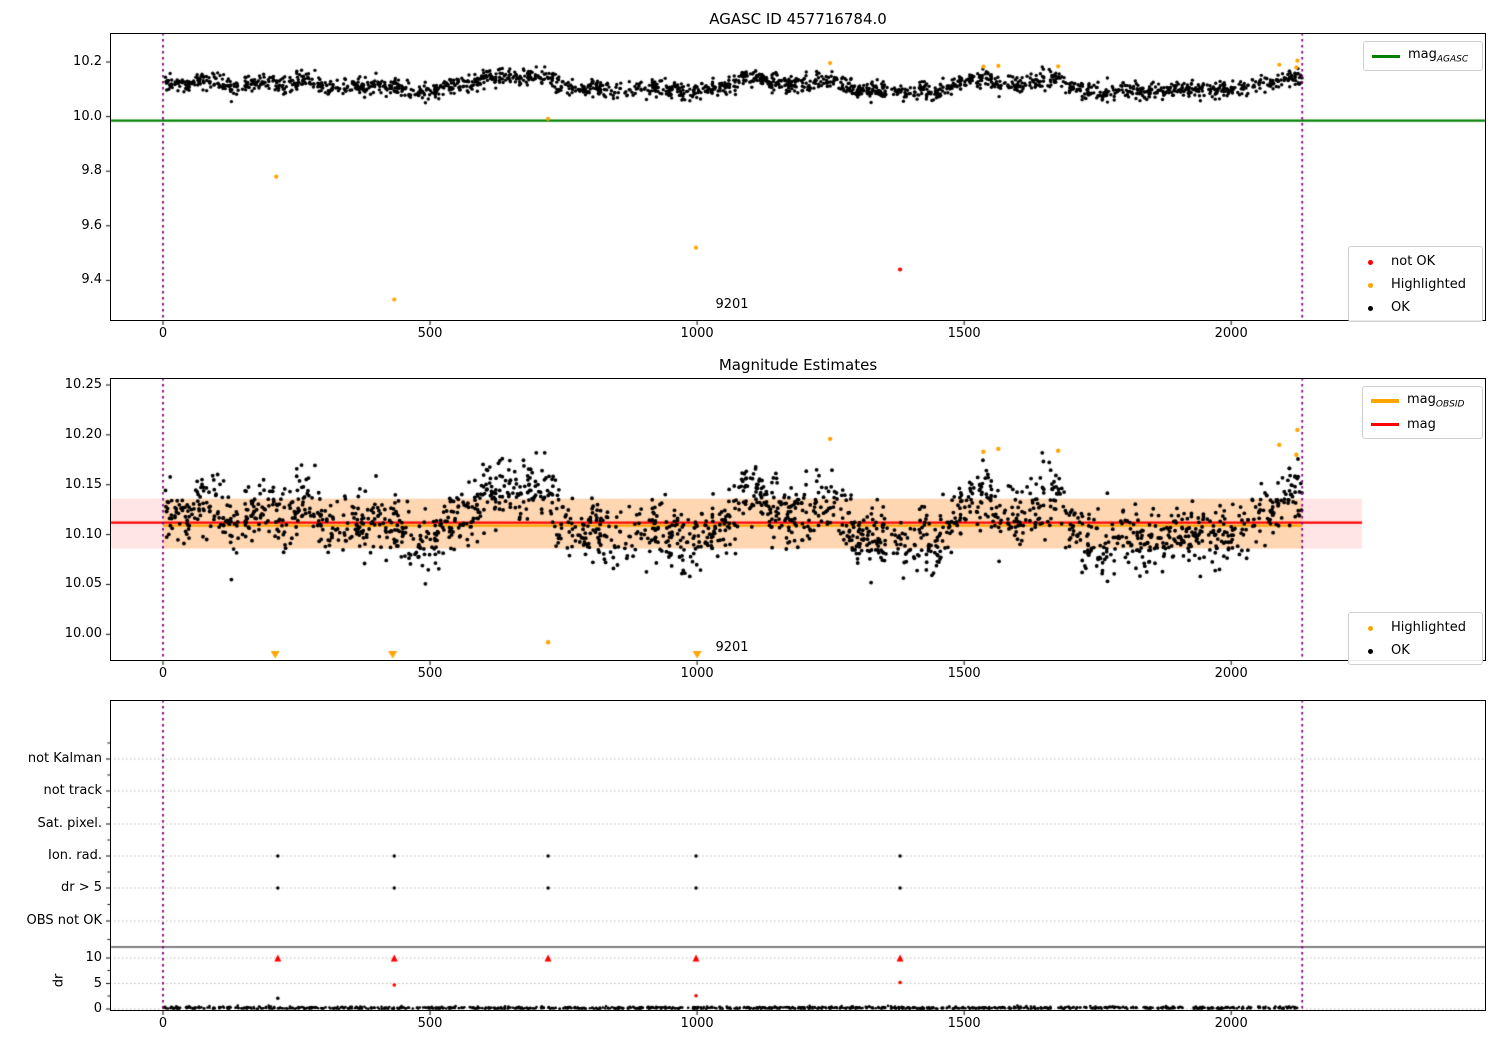  What do you see at coordinates (64, 920) in the screenshot?
I see `bot-category-label: OBS not OK` at bounding box center [64, 920].